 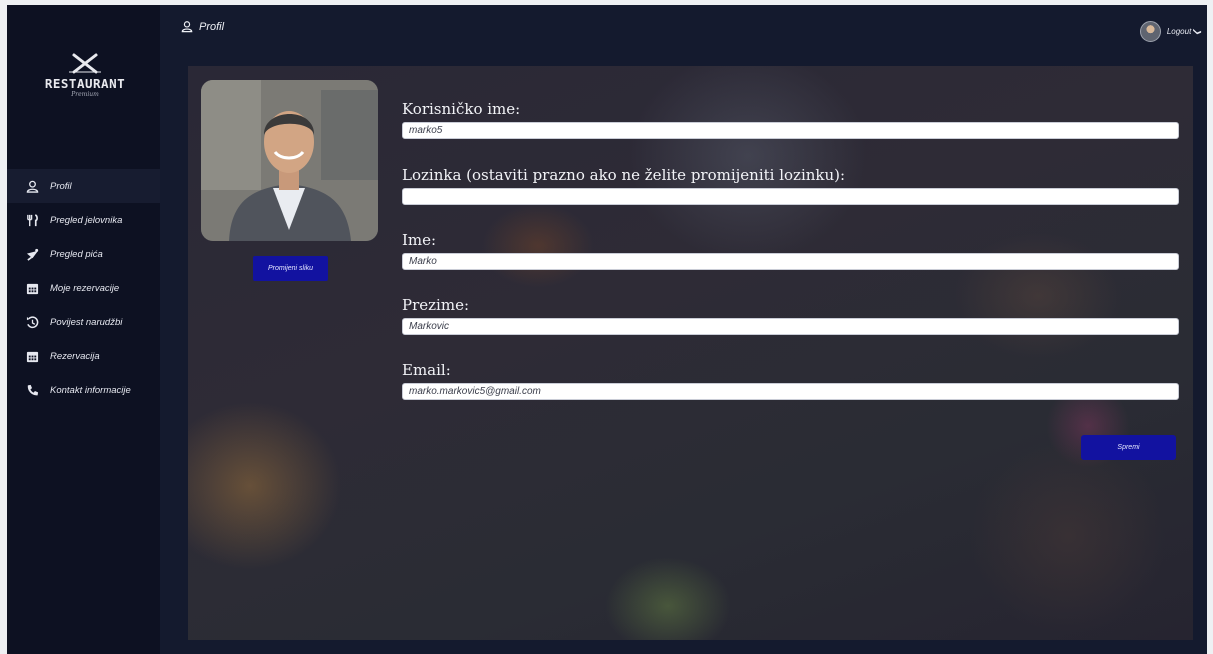 I want to click on sidebar-item-rezervacija: Rezervacija, so click(x=83, y=356).